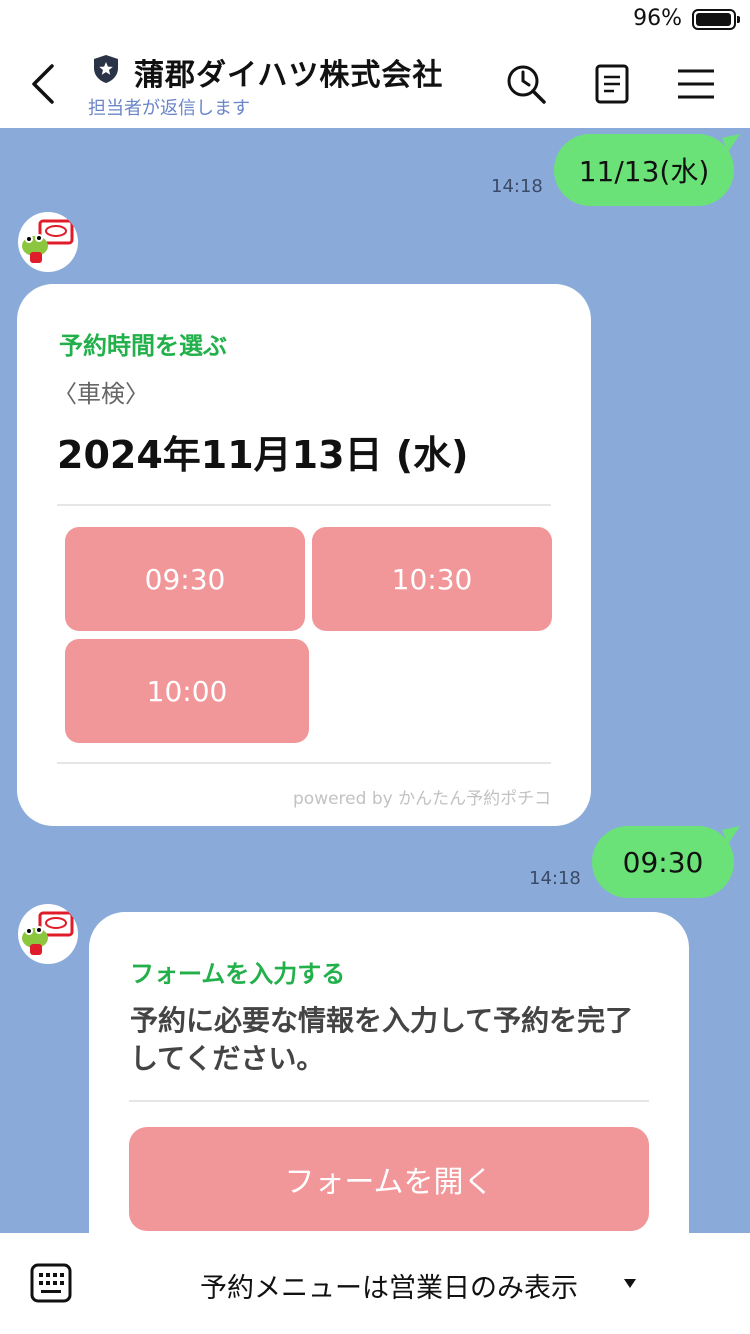  What do you see at coordinates (696, 84) in the screenshot?
I see `menu-icon` at bounding box center [696, 84].